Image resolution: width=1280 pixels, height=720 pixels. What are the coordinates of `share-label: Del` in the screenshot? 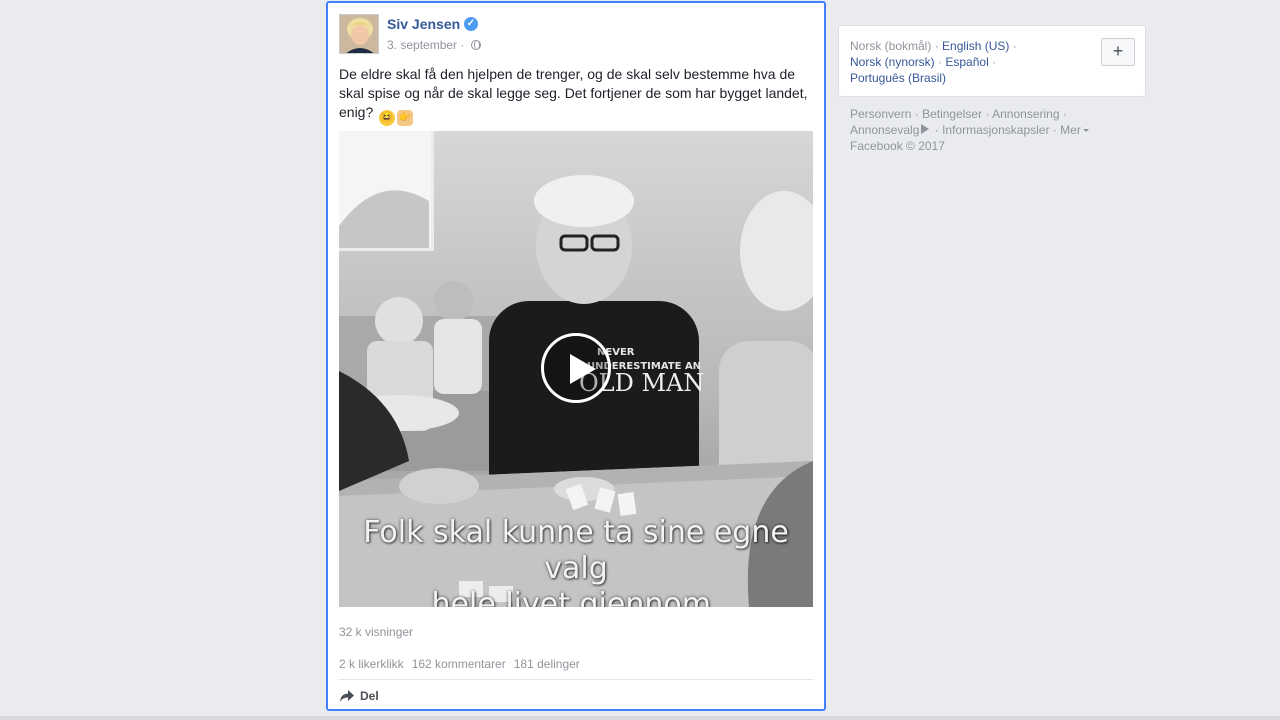 It's located at (369, 696).